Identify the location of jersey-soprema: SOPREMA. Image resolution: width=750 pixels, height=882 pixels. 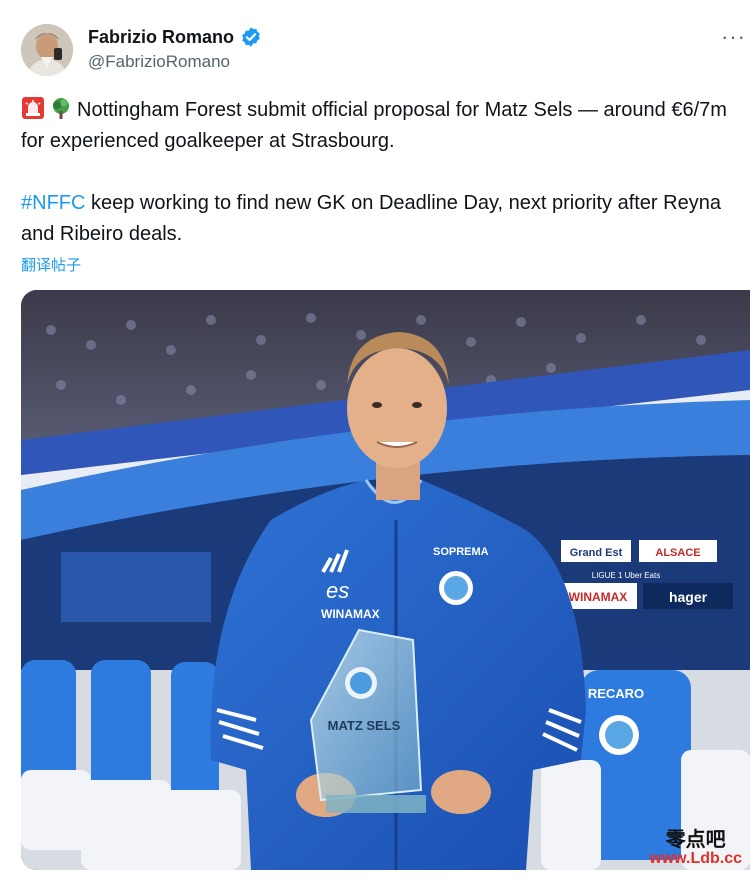
(461, 552).